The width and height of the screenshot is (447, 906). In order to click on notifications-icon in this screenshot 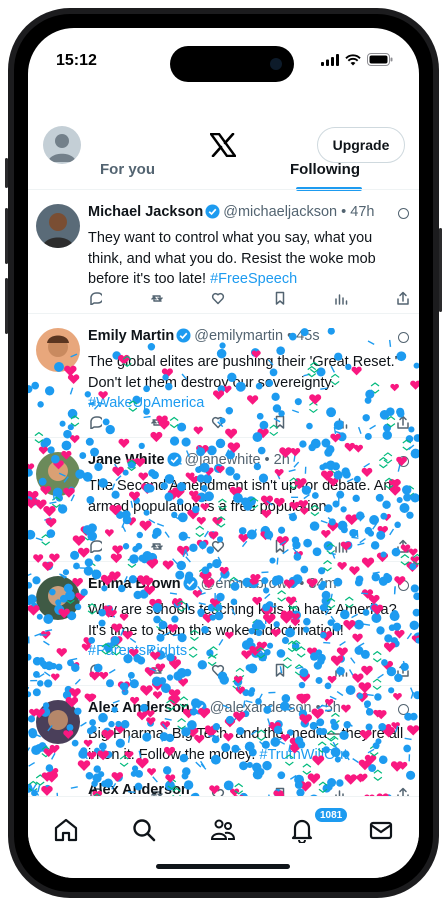, I will do `click(302, 830)`.